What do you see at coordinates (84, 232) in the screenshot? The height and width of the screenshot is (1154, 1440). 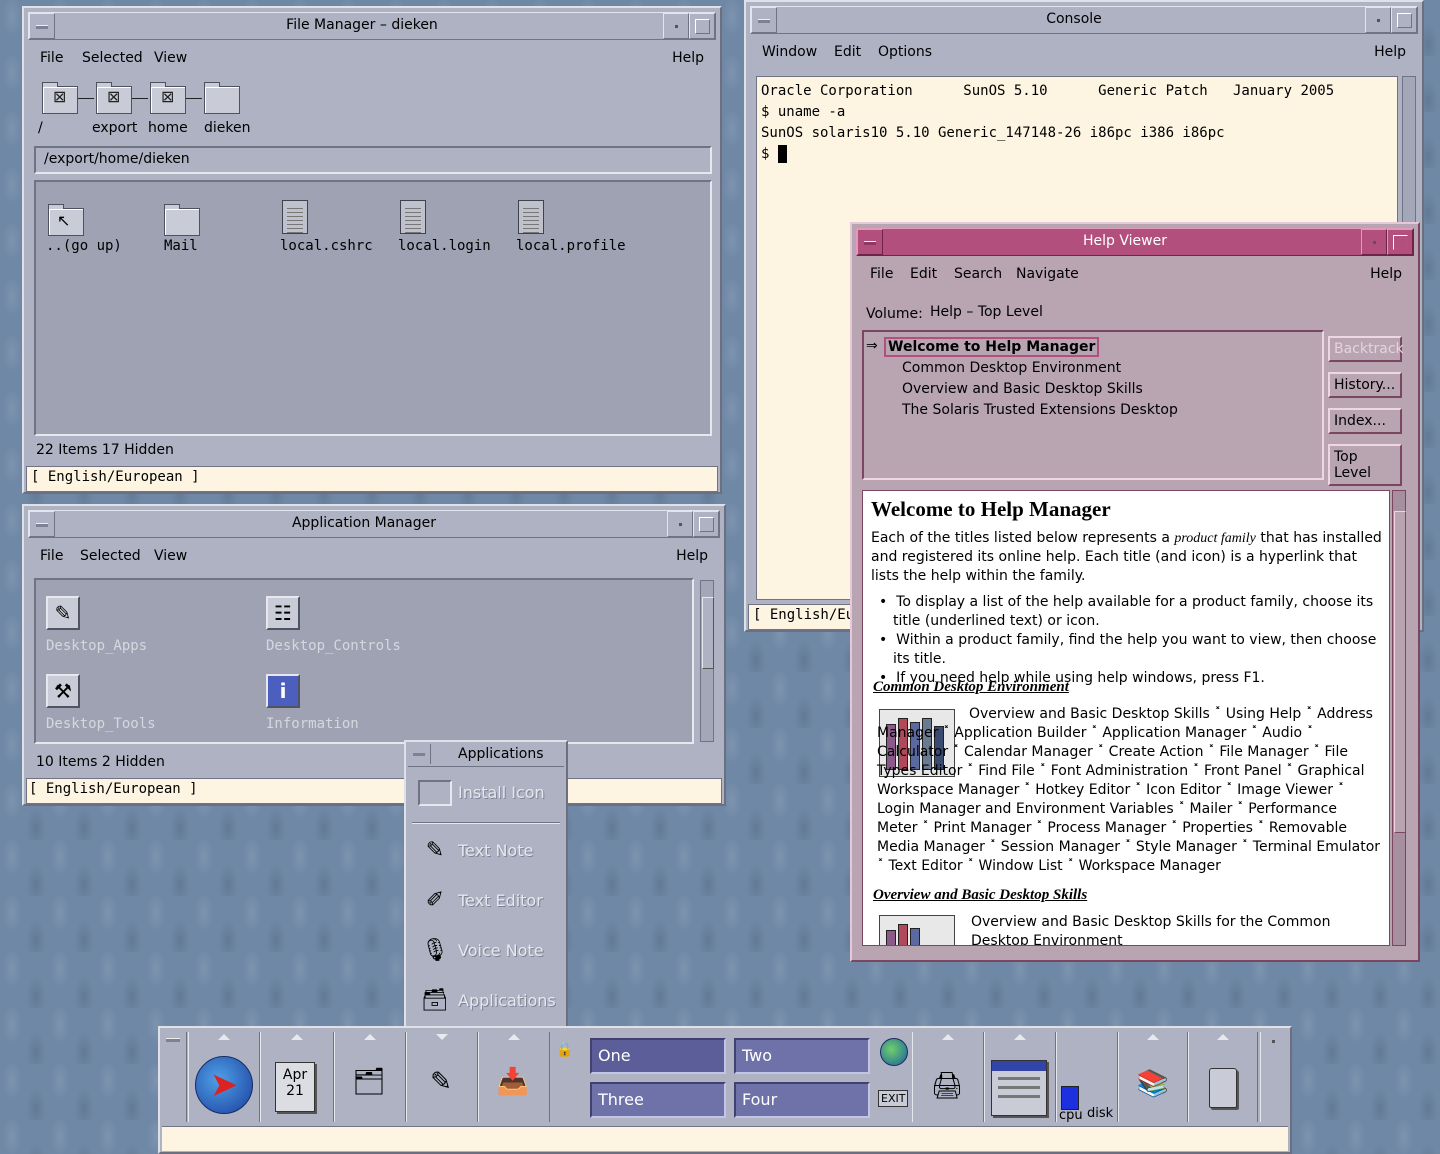 I see `file-item-go-up: ↖ ..(go up)` at bounding box center [84, 232].